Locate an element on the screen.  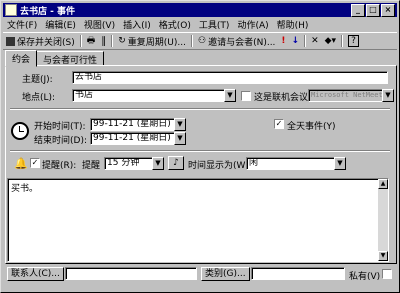
save-close-button: 保存并关闭(S) is located at coordinates (40, 41).